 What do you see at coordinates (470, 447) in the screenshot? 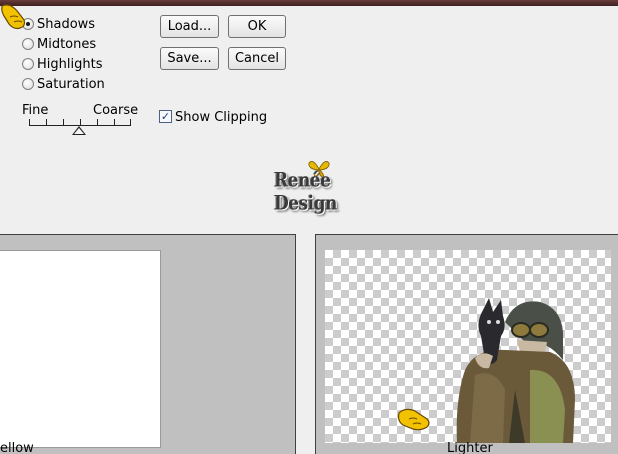
I see `after-preview-caption: Lighter` at bounding box center [470, 447].